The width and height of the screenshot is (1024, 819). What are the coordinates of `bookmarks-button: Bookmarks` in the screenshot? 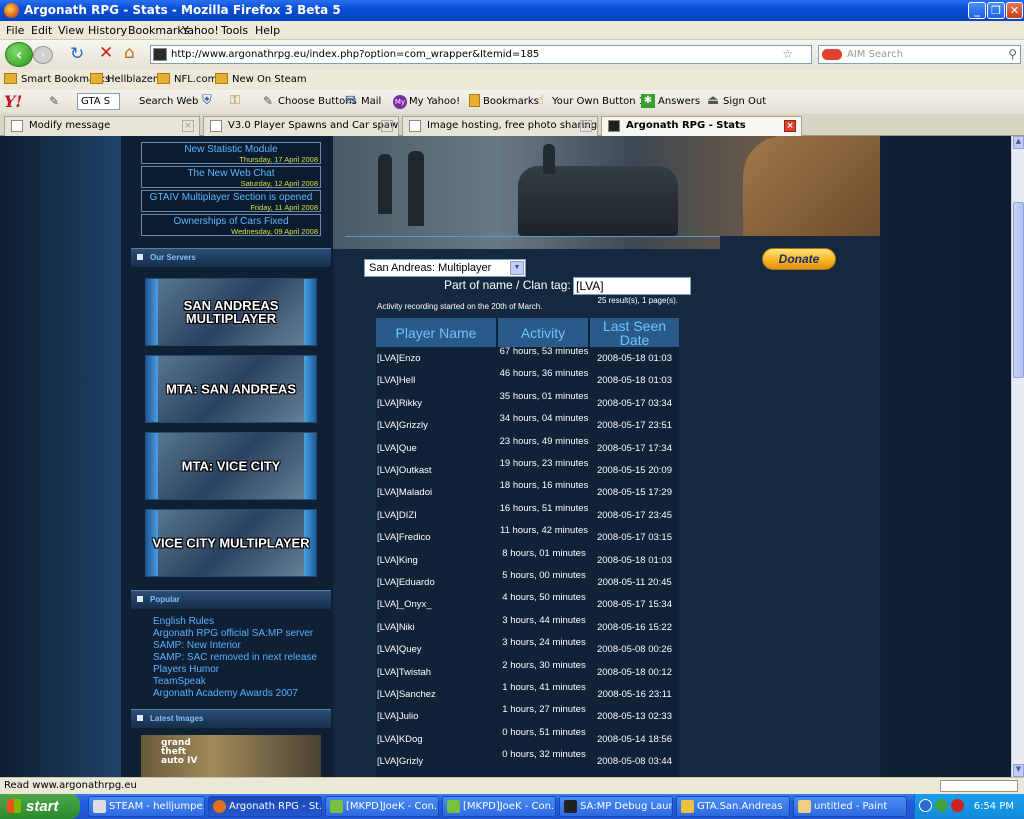 It's located at (511, 101).